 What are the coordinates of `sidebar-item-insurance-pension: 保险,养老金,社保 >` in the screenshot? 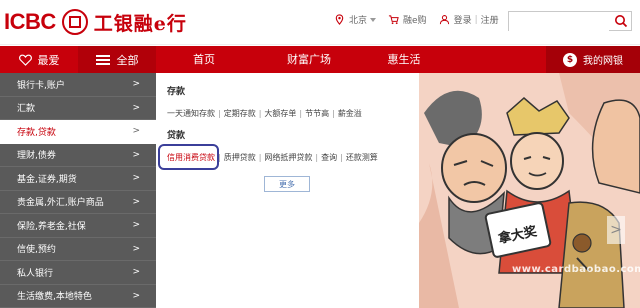 It's located at (78, 226).